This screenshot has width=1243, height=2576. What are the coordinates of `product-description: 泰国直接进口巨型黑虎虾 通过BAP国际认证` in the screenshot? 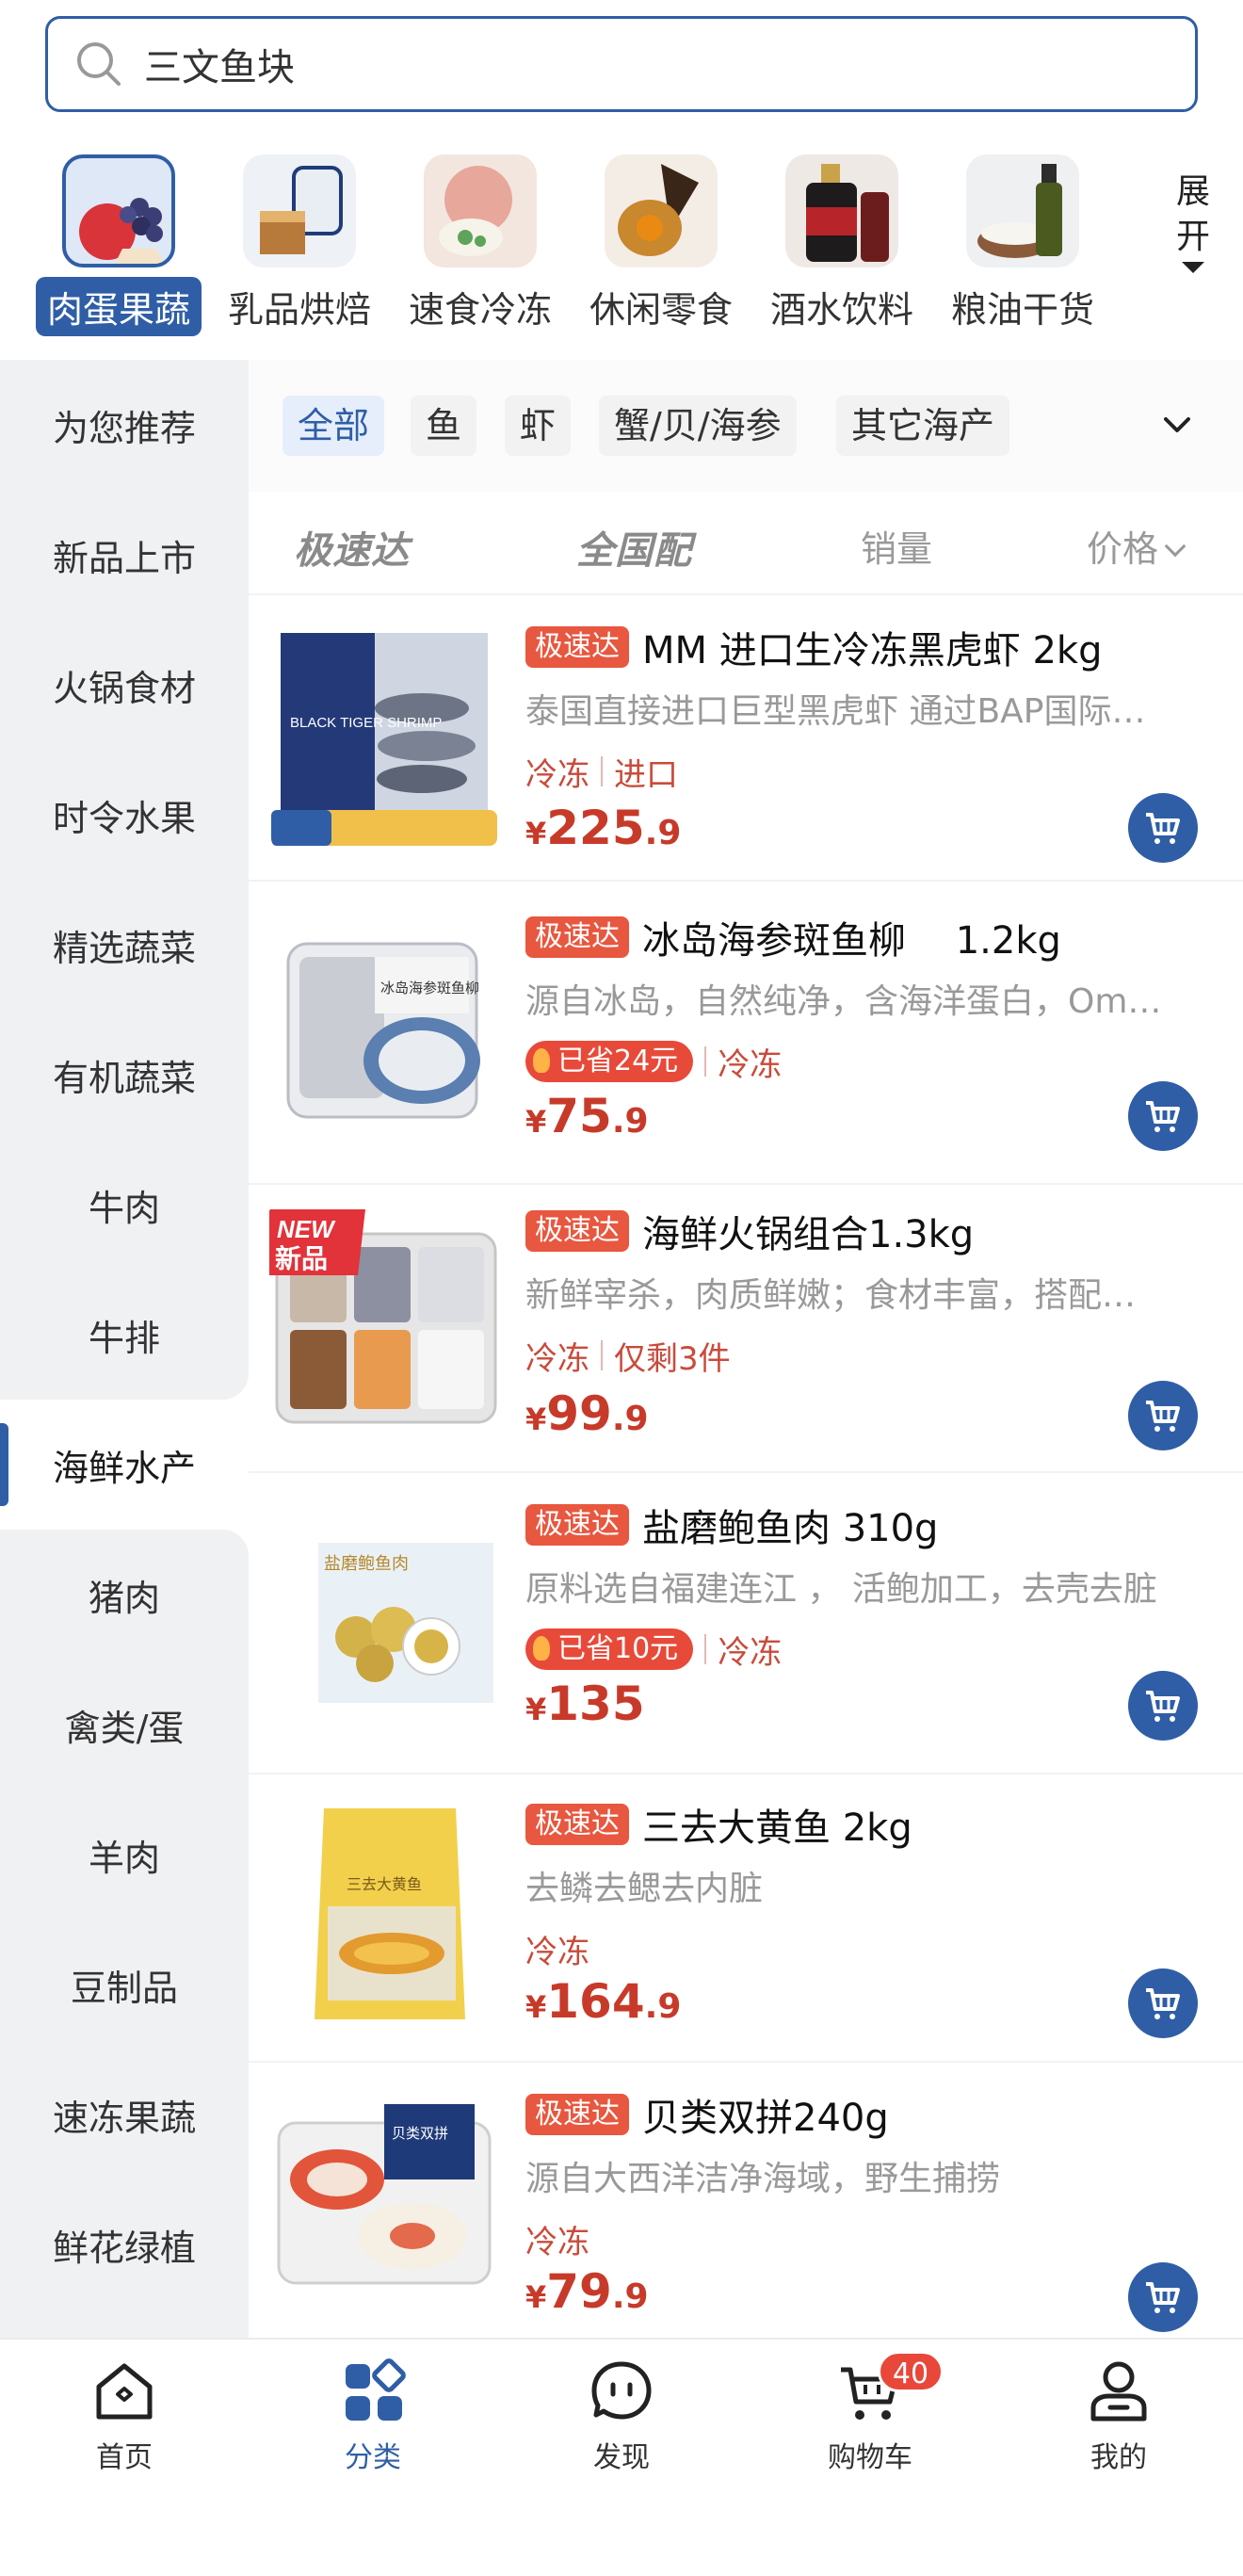 It's located at (846, 711).